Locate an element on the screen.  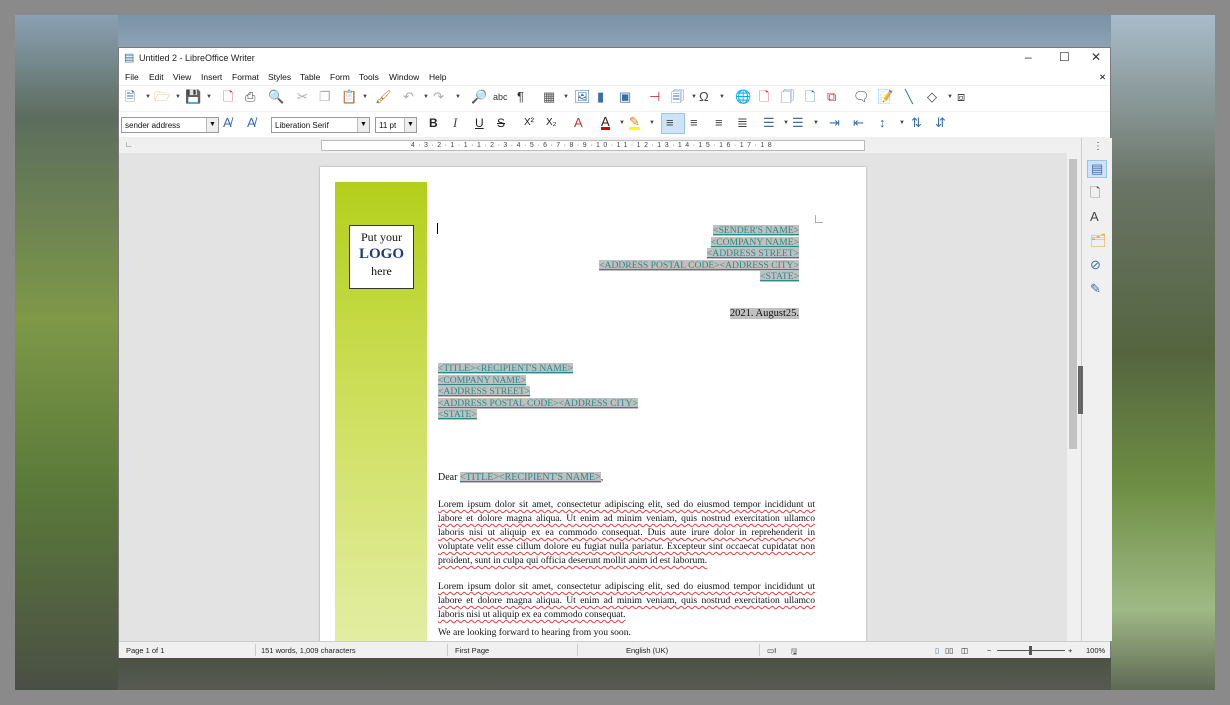
page-style: First Page is located at coordinates (472, 650).